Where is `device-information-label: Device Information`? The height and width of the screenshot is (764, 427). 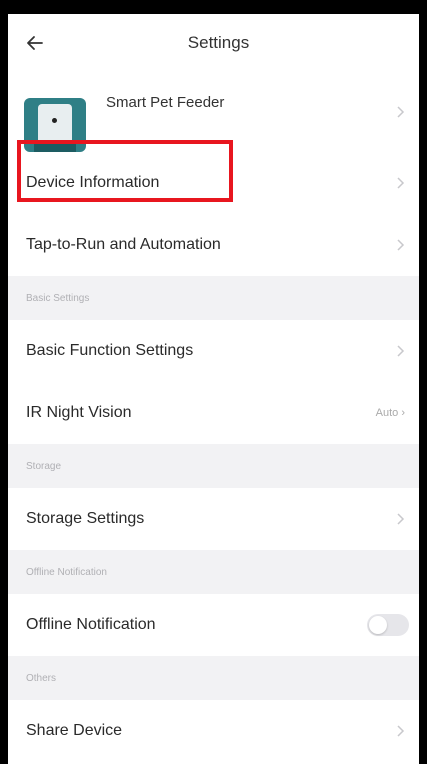 device-information-label: Device Information is located at coordinates (93, 182).